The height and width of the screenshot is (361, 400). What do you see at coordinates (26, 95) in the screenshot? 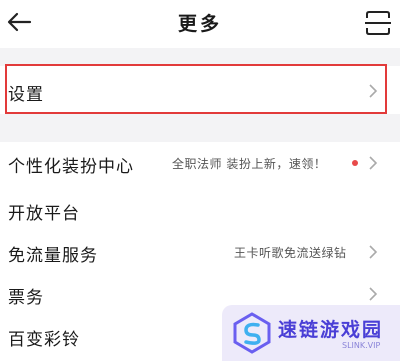
I see `menu-item-label: 设置` at bounding box center [26, 95].